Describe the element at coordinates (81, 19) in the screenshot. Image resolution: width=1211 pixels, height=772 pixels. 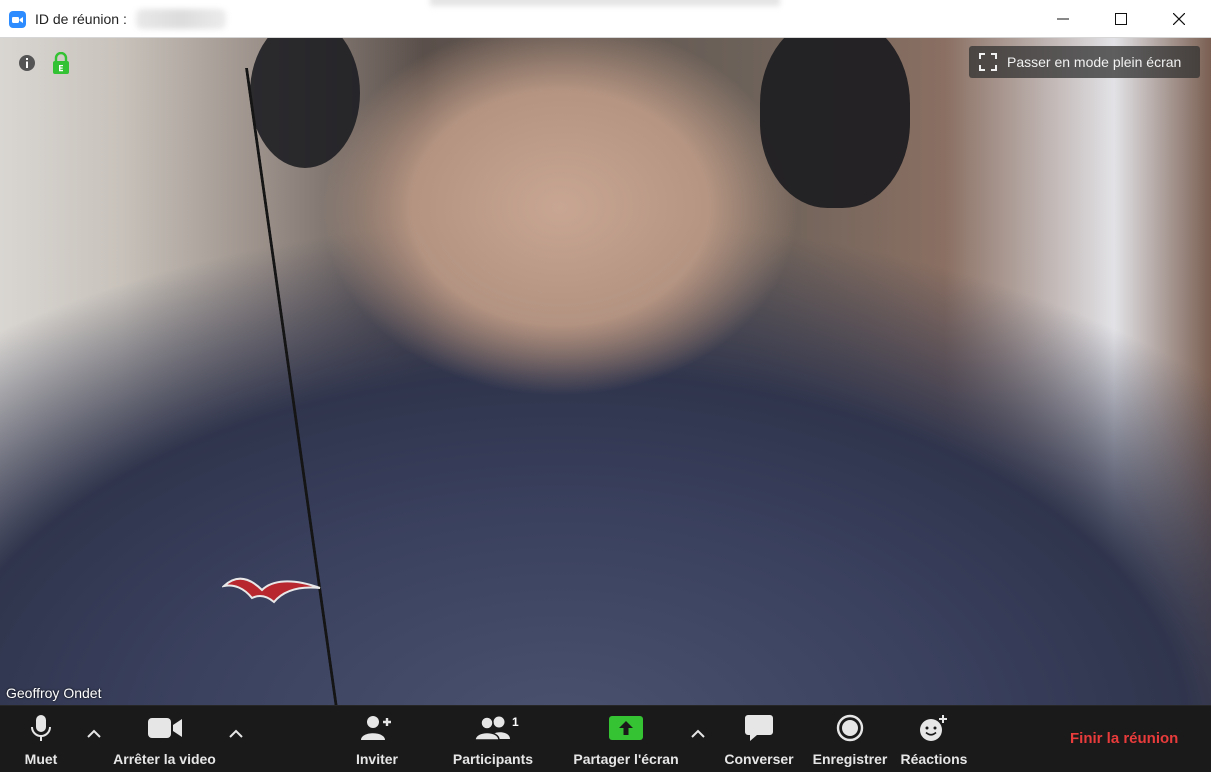
I see `window-title: ID de réunion :` at that location.